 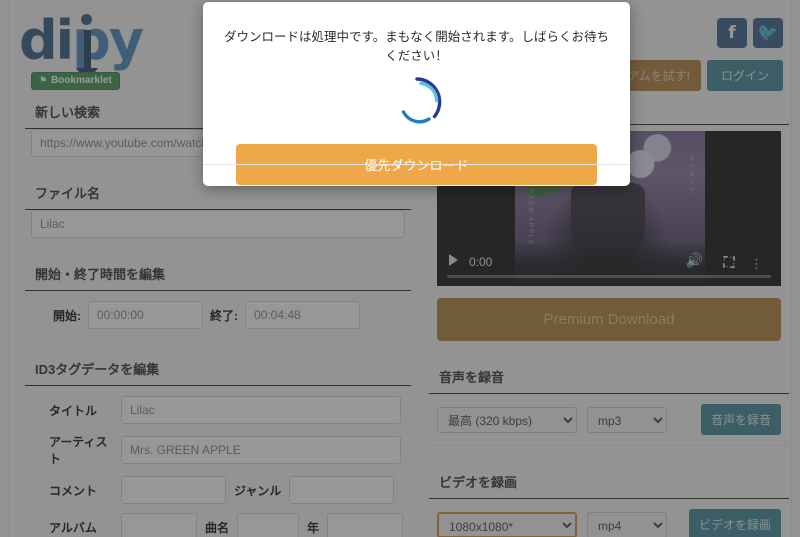 I want to click on loading-spinner-icon, so click(x=416, y=102).